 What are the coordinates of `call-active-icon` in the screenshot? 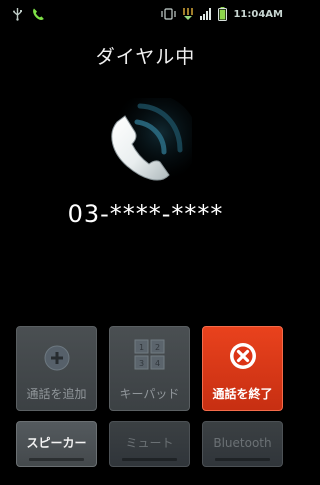 It's located at (38, 14).